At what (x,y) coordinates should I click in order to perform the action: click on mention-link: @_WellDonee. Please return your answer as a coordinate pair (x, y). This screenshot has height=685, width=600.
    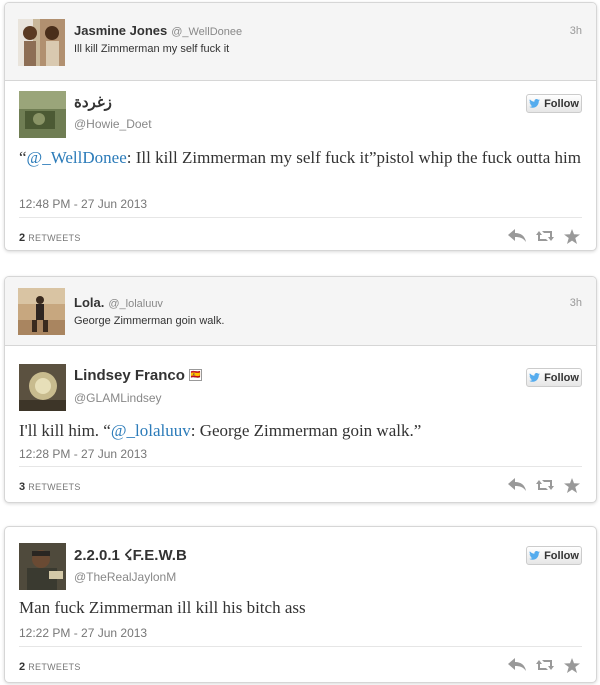
    Looking at the image, I should click on (77, 157).